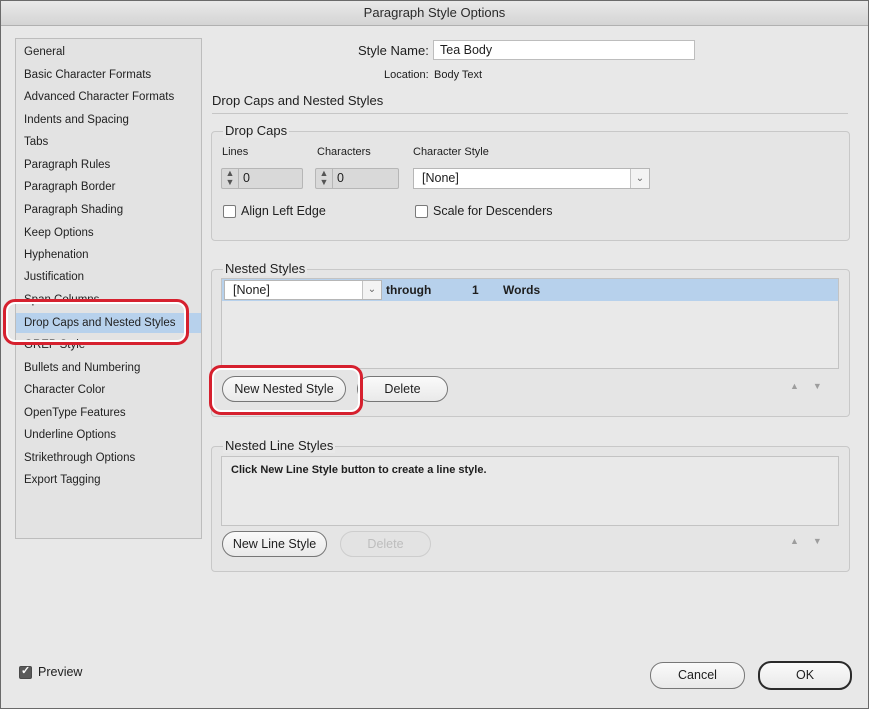  I want to click on line-style-move-up-down-icon: ▲▼, so click(813, 541).